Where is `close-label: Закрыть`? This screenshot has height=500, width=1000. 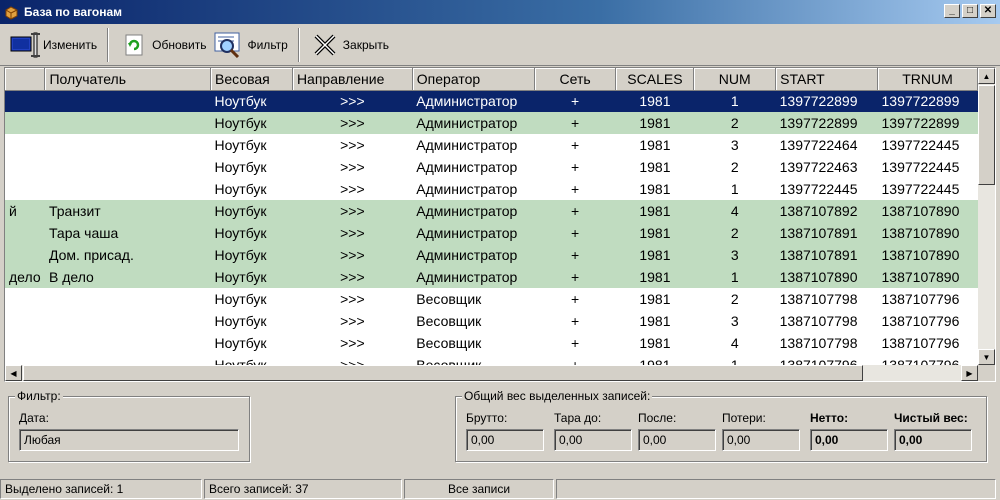
close-label: Закрыть is located at coordinates (366, 44).